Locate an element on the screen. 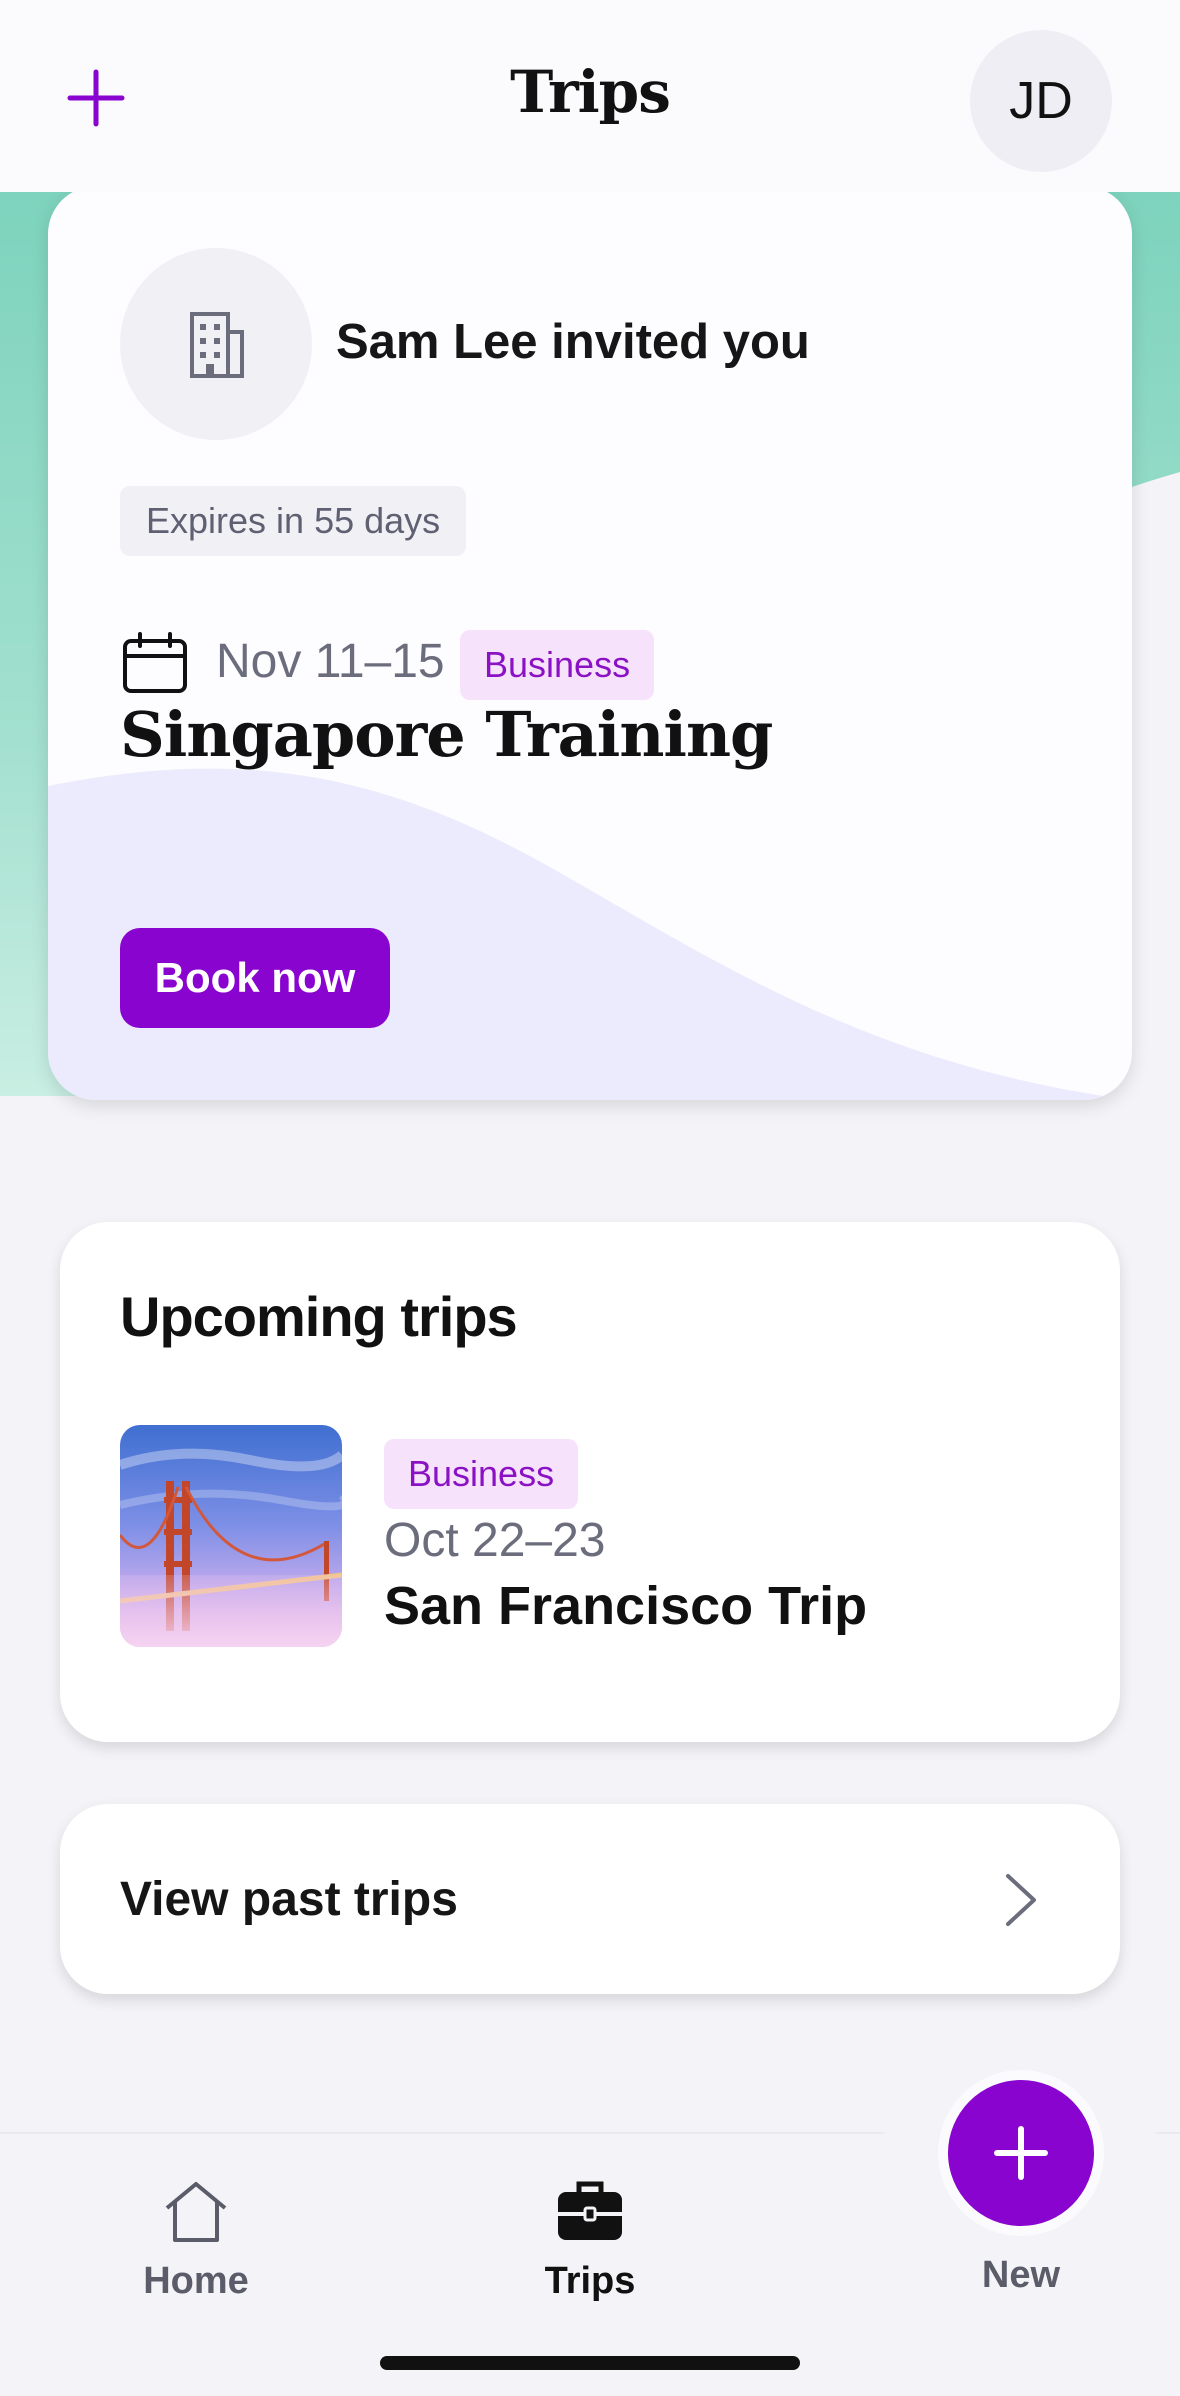 Image resolution: width=1180 pixels, height=2396 pixels. briefcase-icon is located at coordinates (590, 2210).